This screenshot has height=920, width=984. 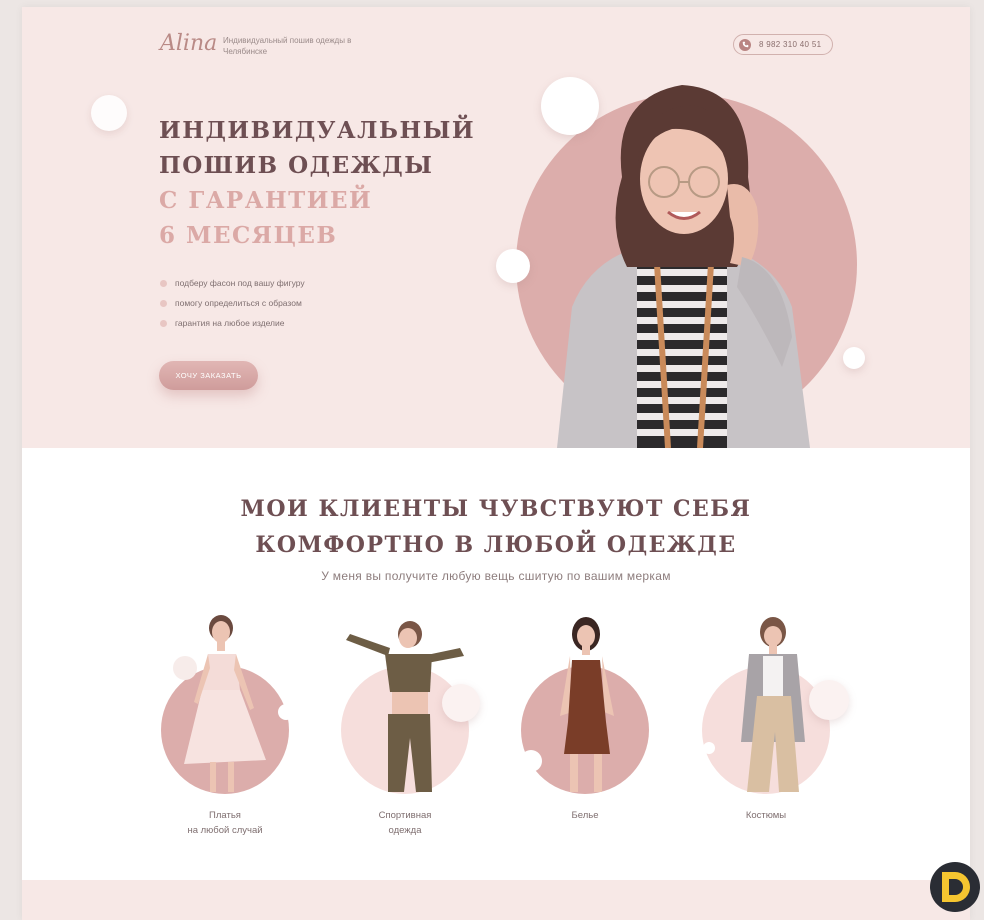 I want to click on category-label: Костюмы, so click(x=766, y=815).